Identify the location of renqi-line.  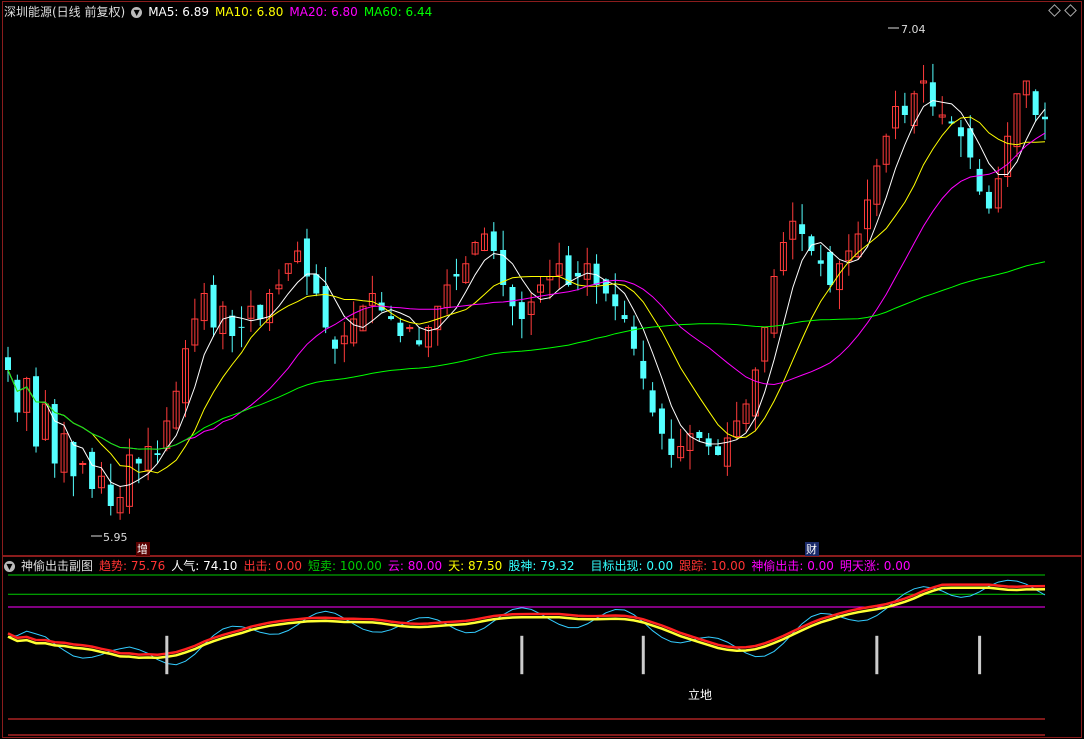
(526, 623).